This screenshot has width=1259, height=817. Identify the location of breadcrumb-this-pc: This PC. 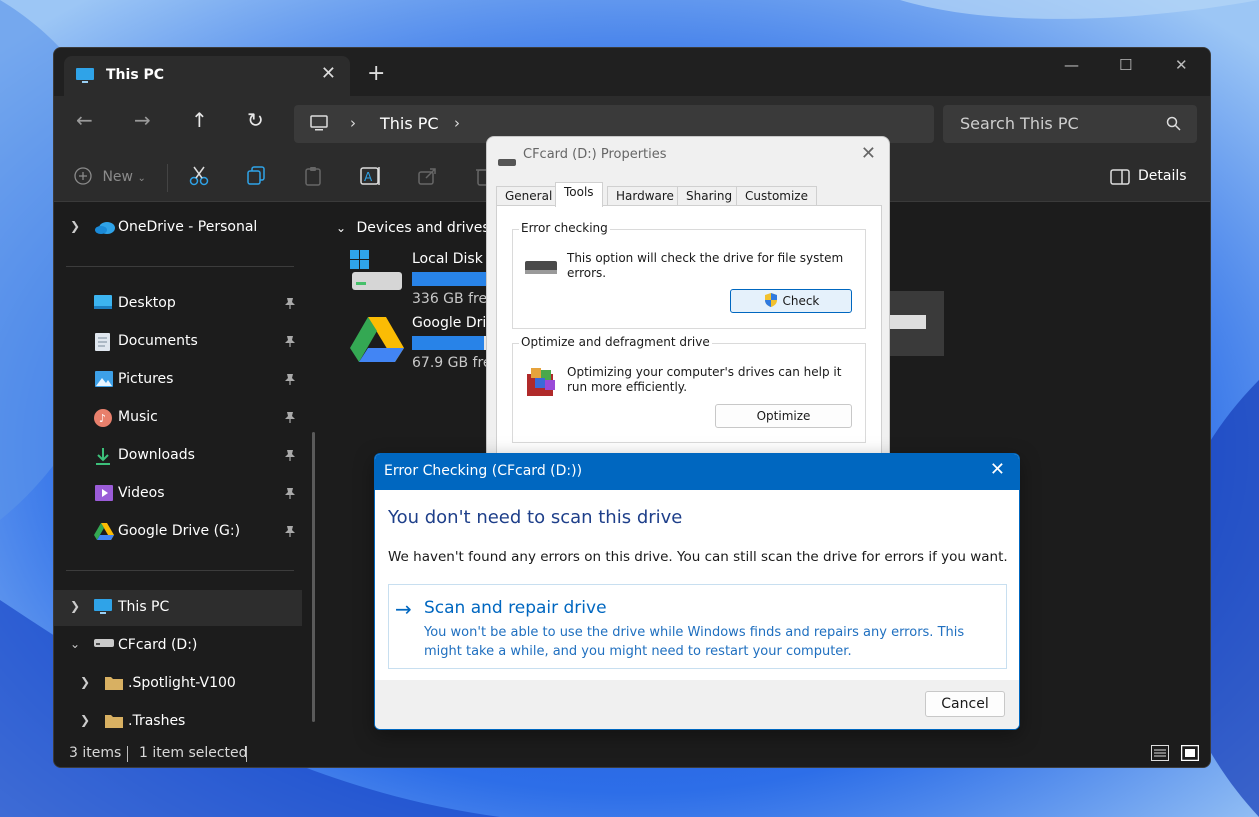
(409, 123).